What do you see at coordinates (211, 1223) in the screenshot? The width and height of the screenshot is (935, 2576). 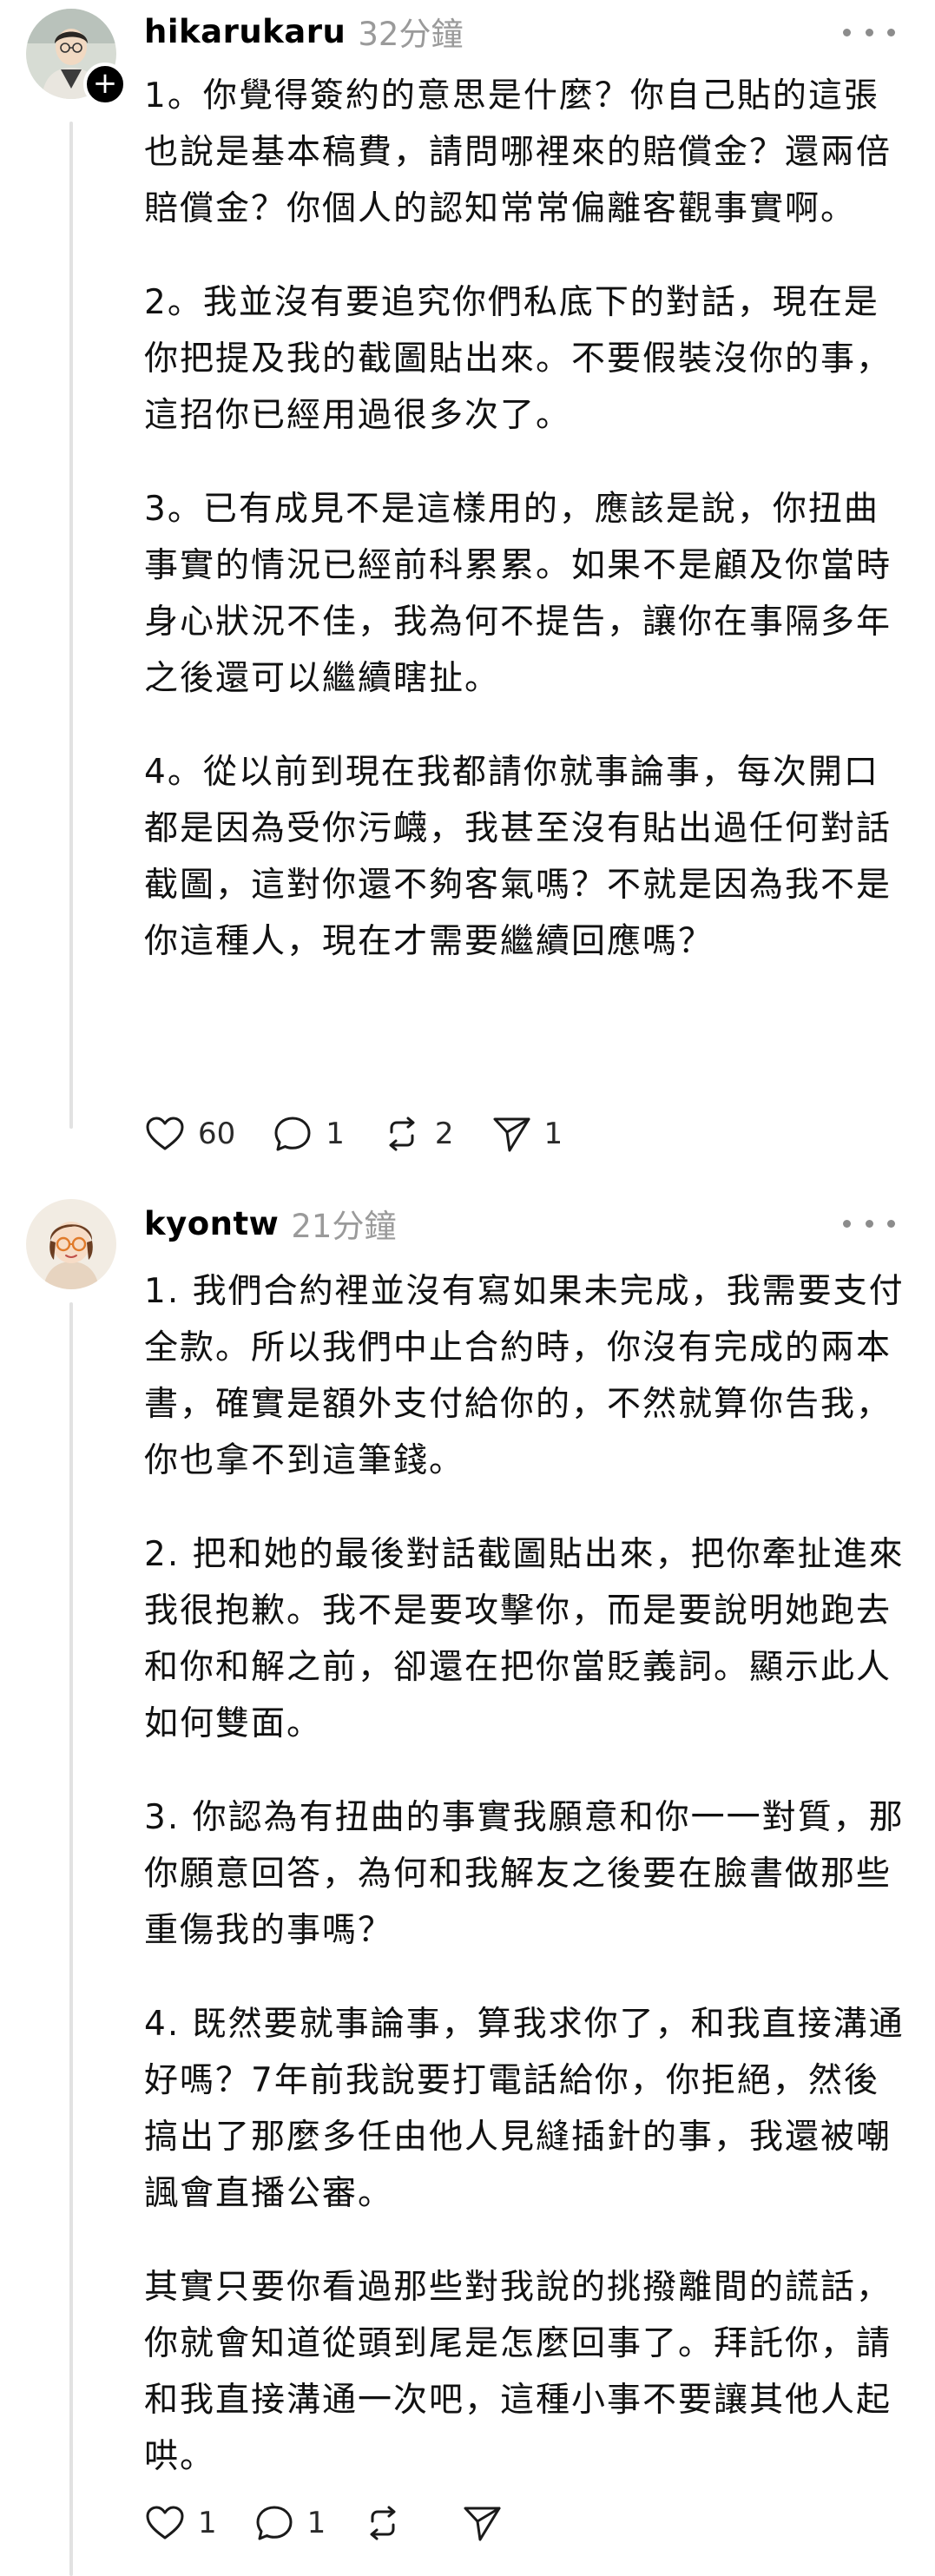 I see `username: kyontw` at bounding box center [211, 1223].